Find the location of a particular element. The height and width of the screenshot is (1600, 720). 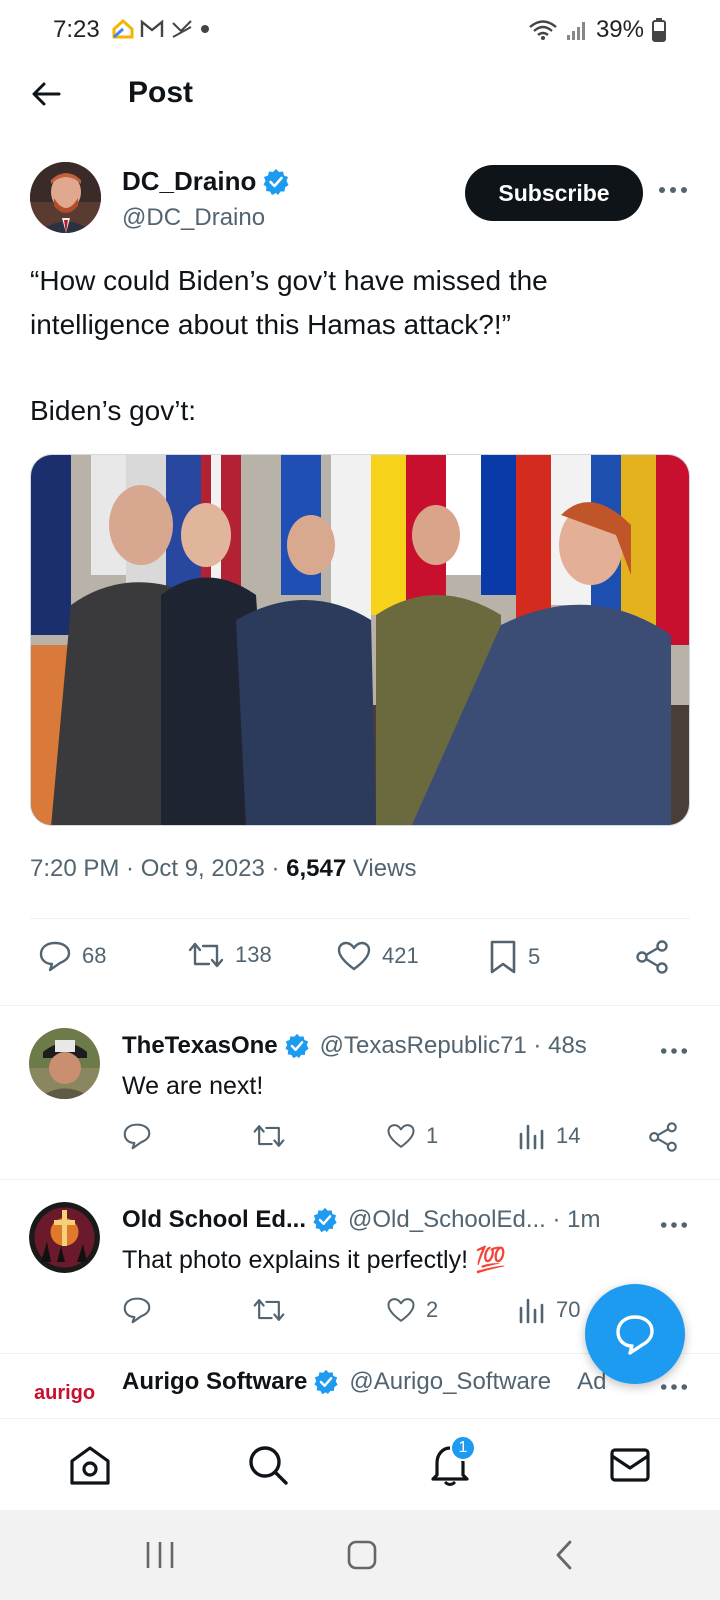

status-right: 39% is located at coordinates (597, 30).